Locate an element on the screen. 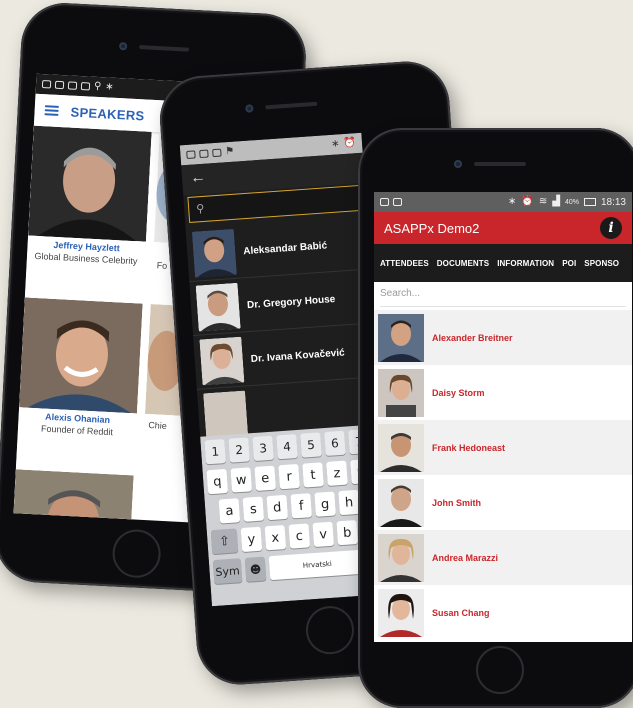 This screenshot has height=708, width=633. flag-icon: ⚑ is located at coordinates (229, 151).